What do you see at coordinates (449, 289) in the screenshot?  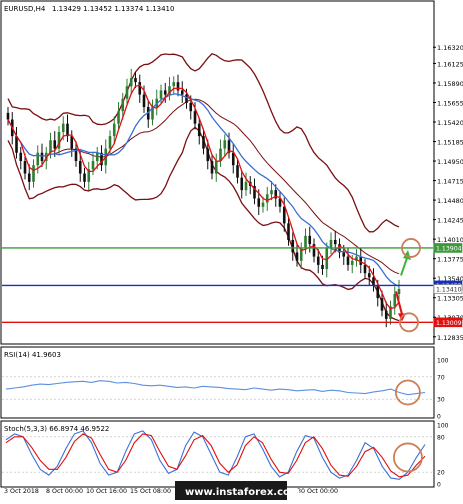 I see `price-tag-label-last: 1.13410` at bounding box center [449, 289].